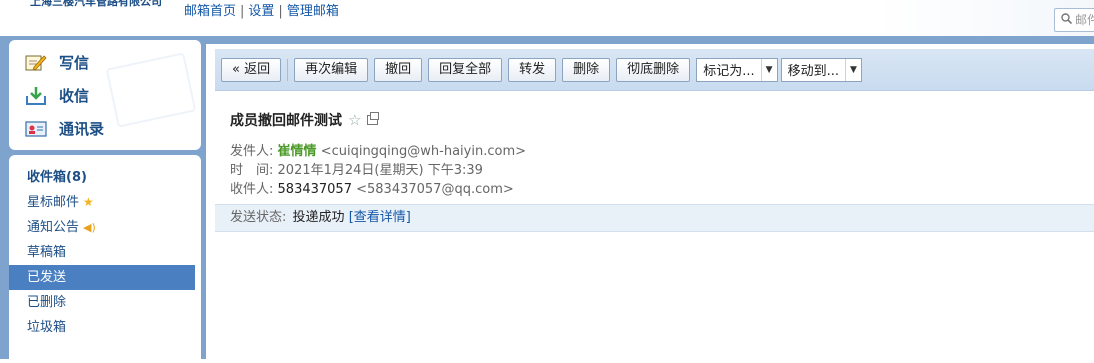  Describe the element at coordinates (252, 170) in the screenshot. I see `time-label: 时 间:` at that location.